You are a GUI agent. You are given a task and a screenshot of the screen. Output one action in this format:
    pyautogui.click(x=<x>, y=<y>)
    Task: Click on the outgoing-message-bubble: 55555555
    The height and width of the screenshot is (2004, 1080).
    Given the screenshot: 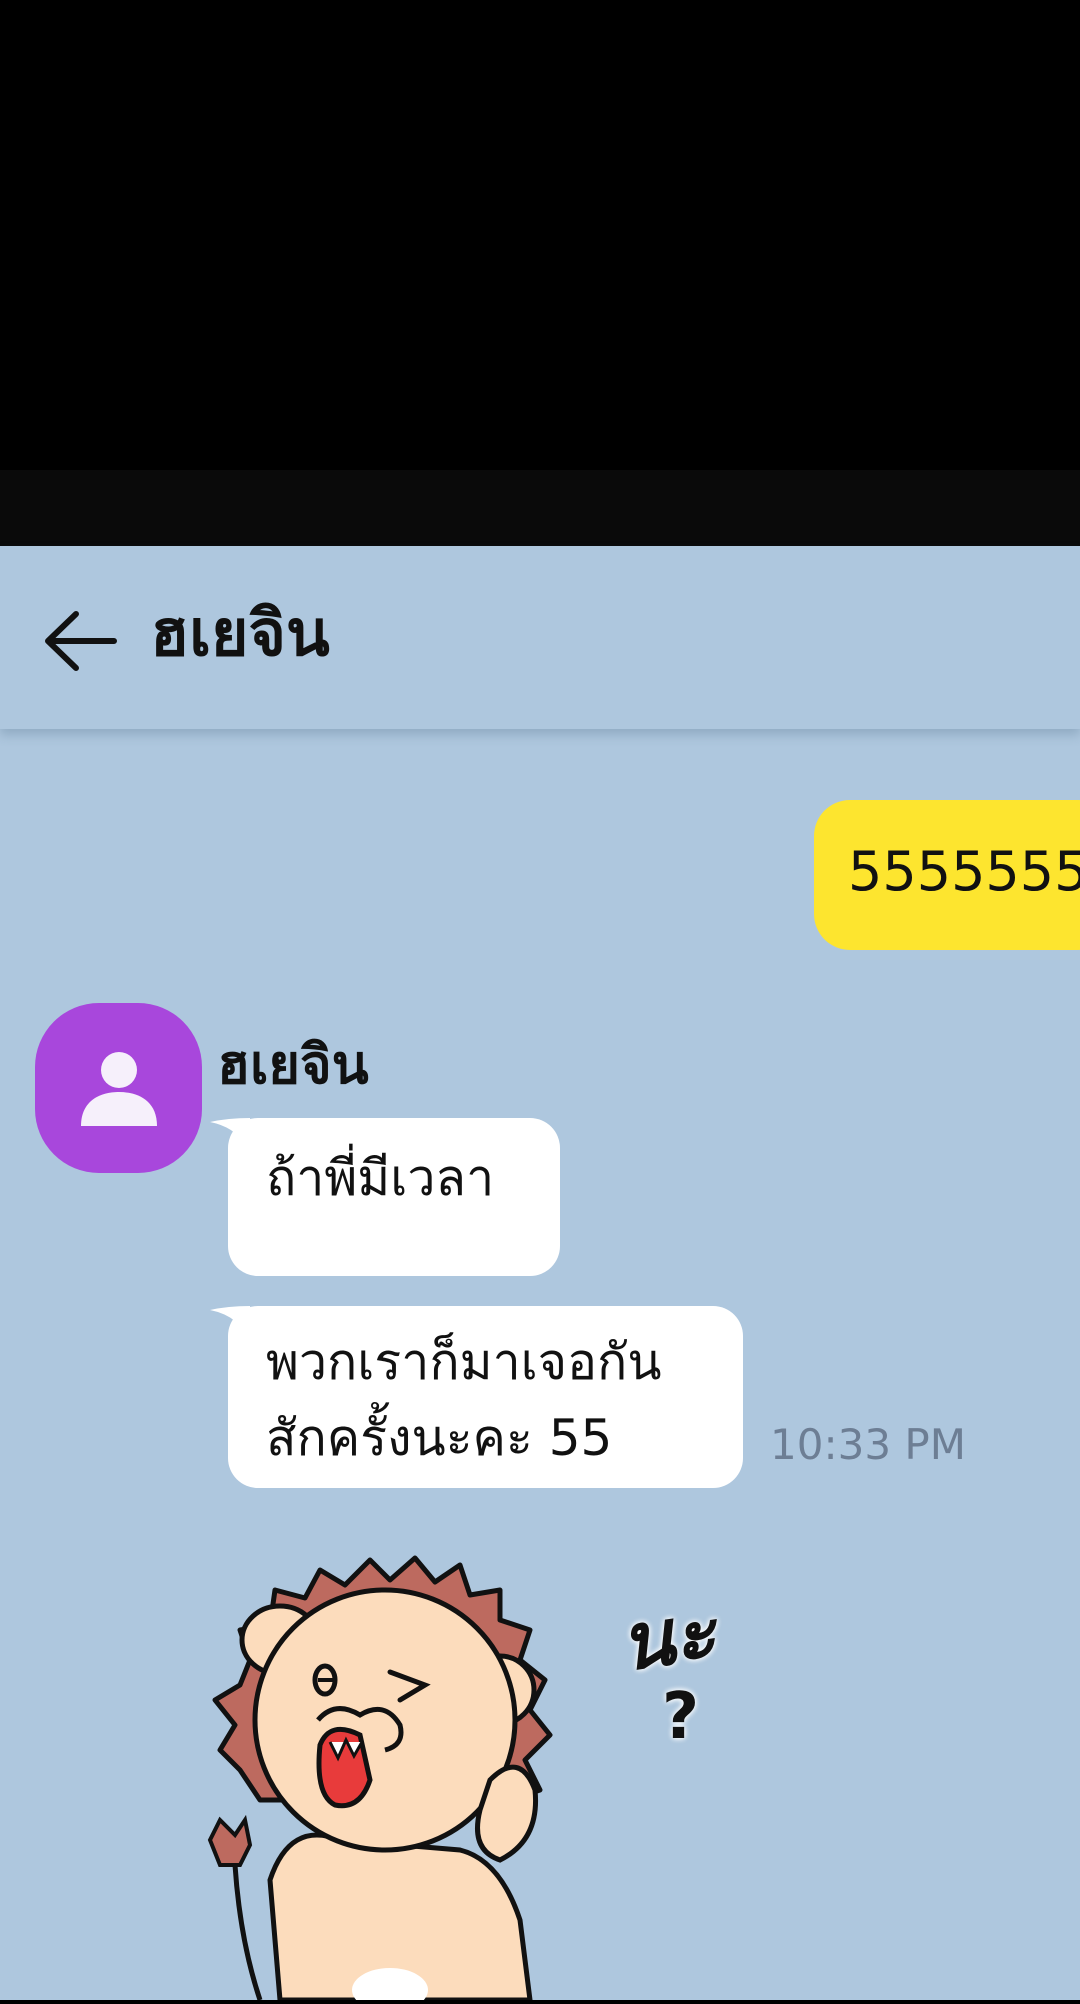 What is the action you would take?
    pyautogui.click(x=947, y=875)
    